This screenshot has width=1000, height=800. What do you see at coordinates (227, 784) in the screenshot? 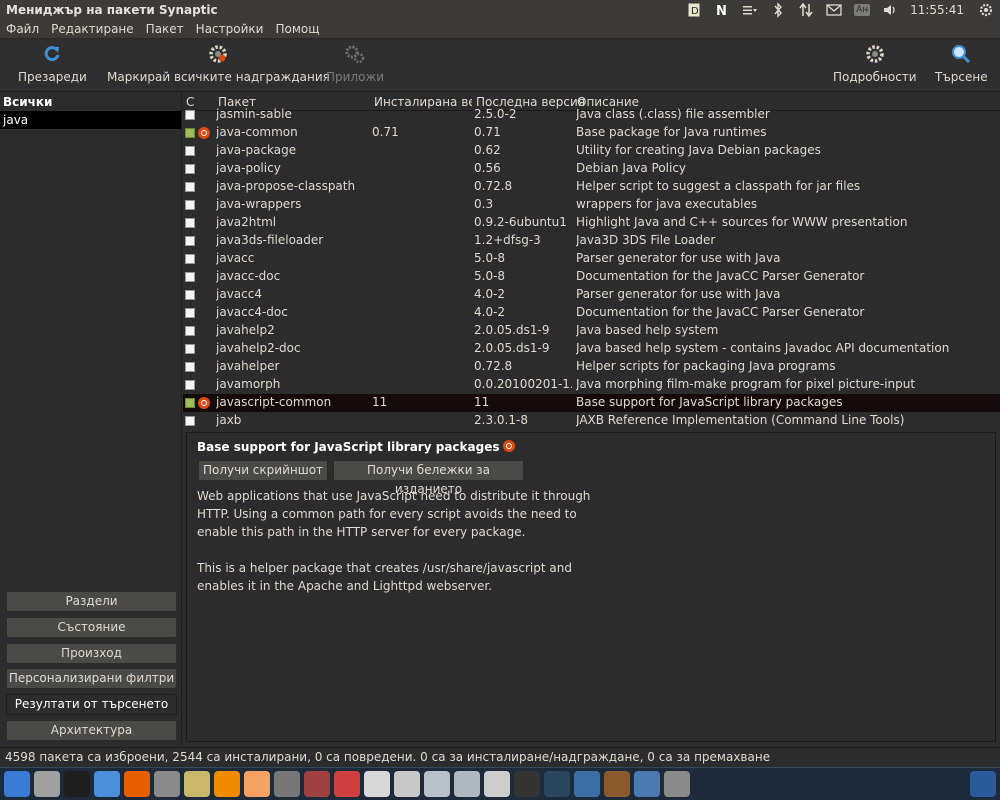
I see `vlc-icon` at bounding box center [227, 784].